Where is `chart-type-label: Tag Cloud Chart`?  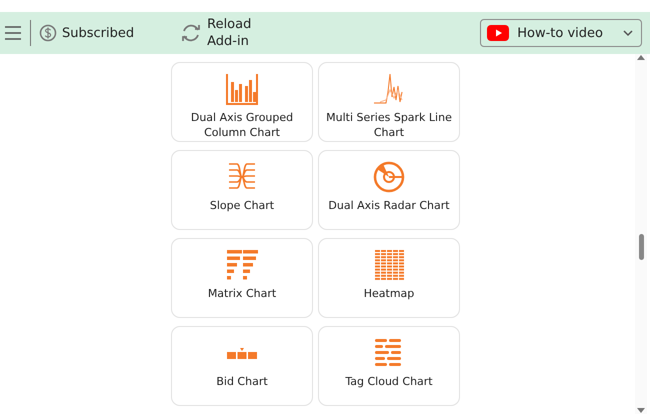
chart-type-label: Tag Cloud Chart is located at coordinates (389, 381).